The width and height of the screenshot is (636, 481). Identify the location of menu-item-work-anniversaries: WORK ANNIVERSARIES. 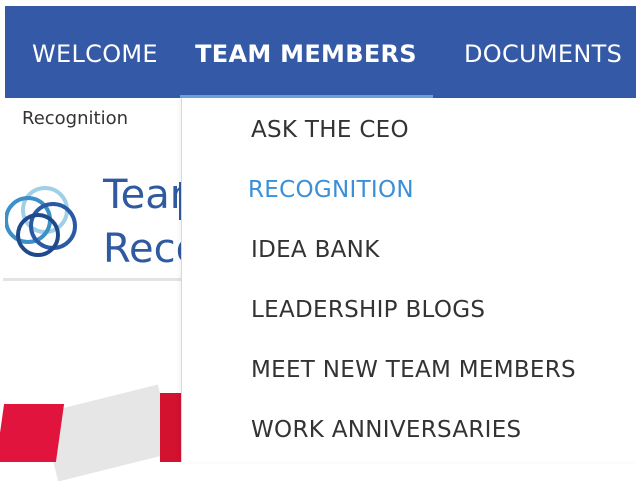
(386, 430).